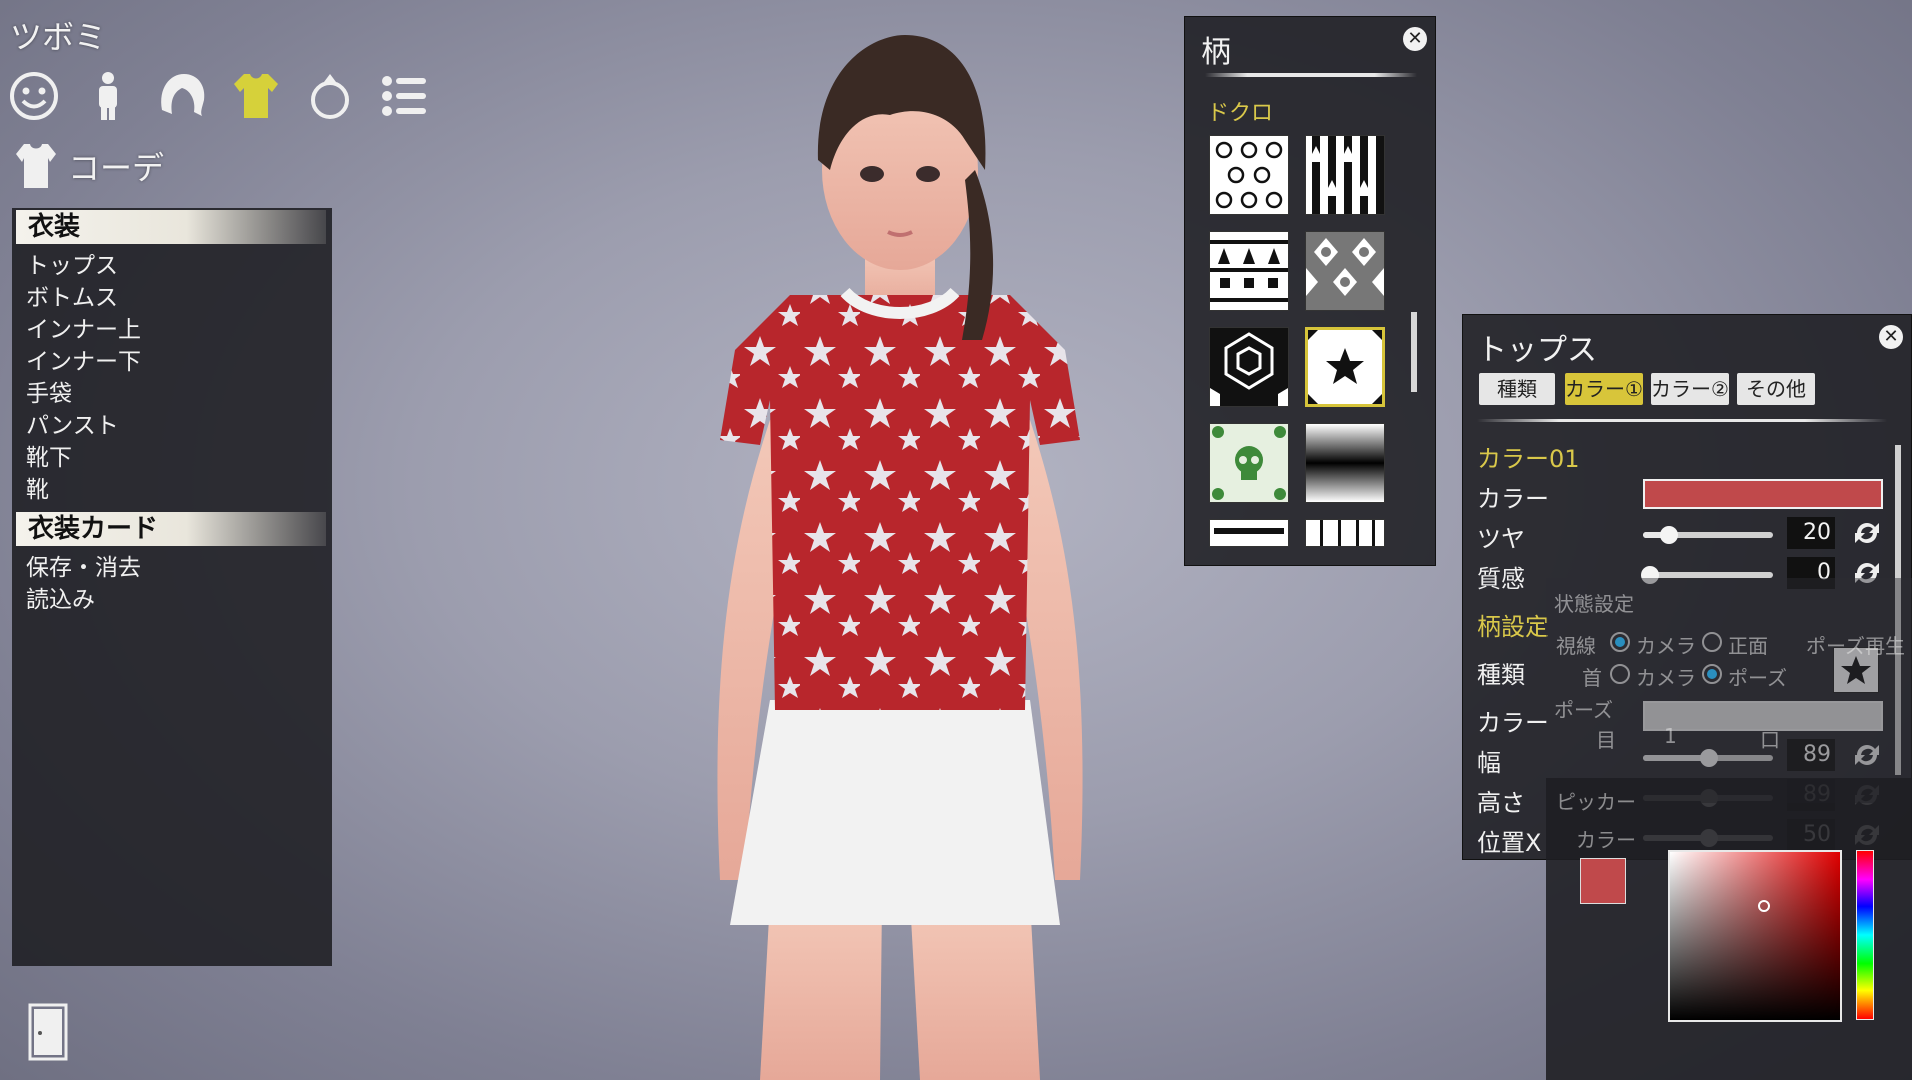 This screenshot has height=1080, width=1912. I want to click on pattern-swatch-arrow-feather, so click(1345, 175).